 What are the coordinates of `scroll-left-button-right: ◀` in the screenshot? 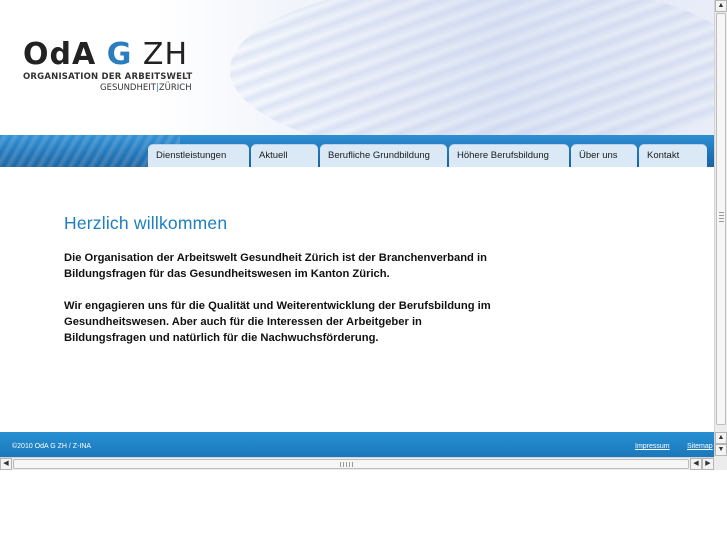 It's located at (696, 464).